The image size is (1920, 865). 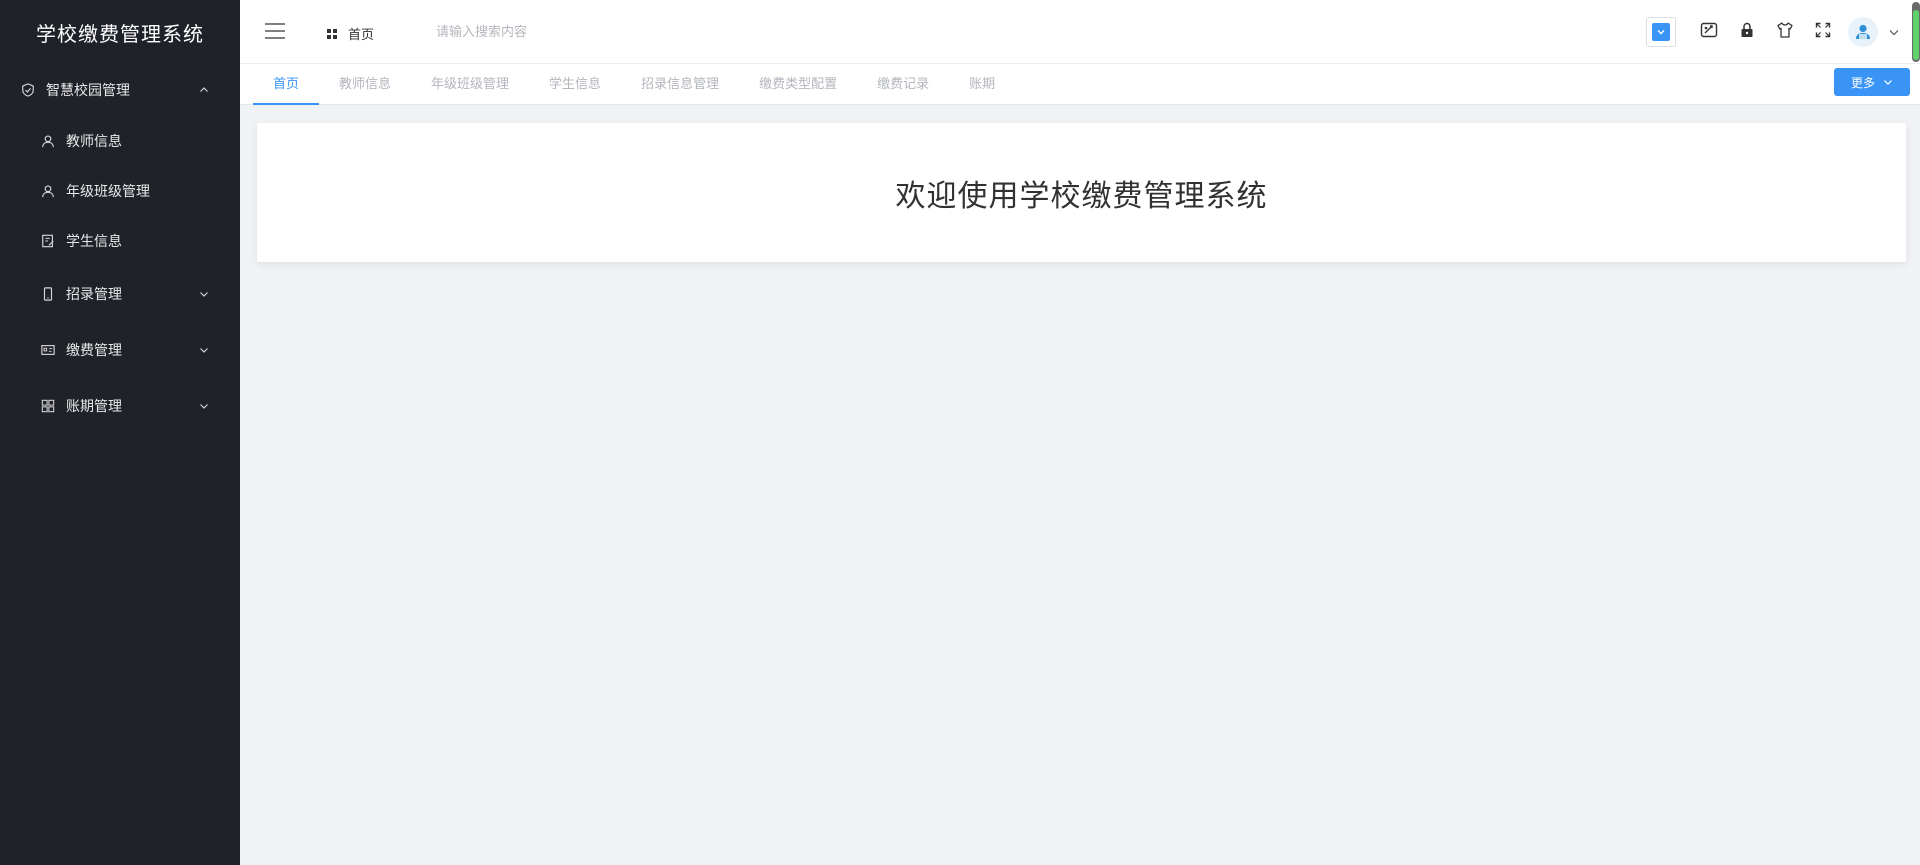 I want to click on header-tools, so click(x=1783, y=32).